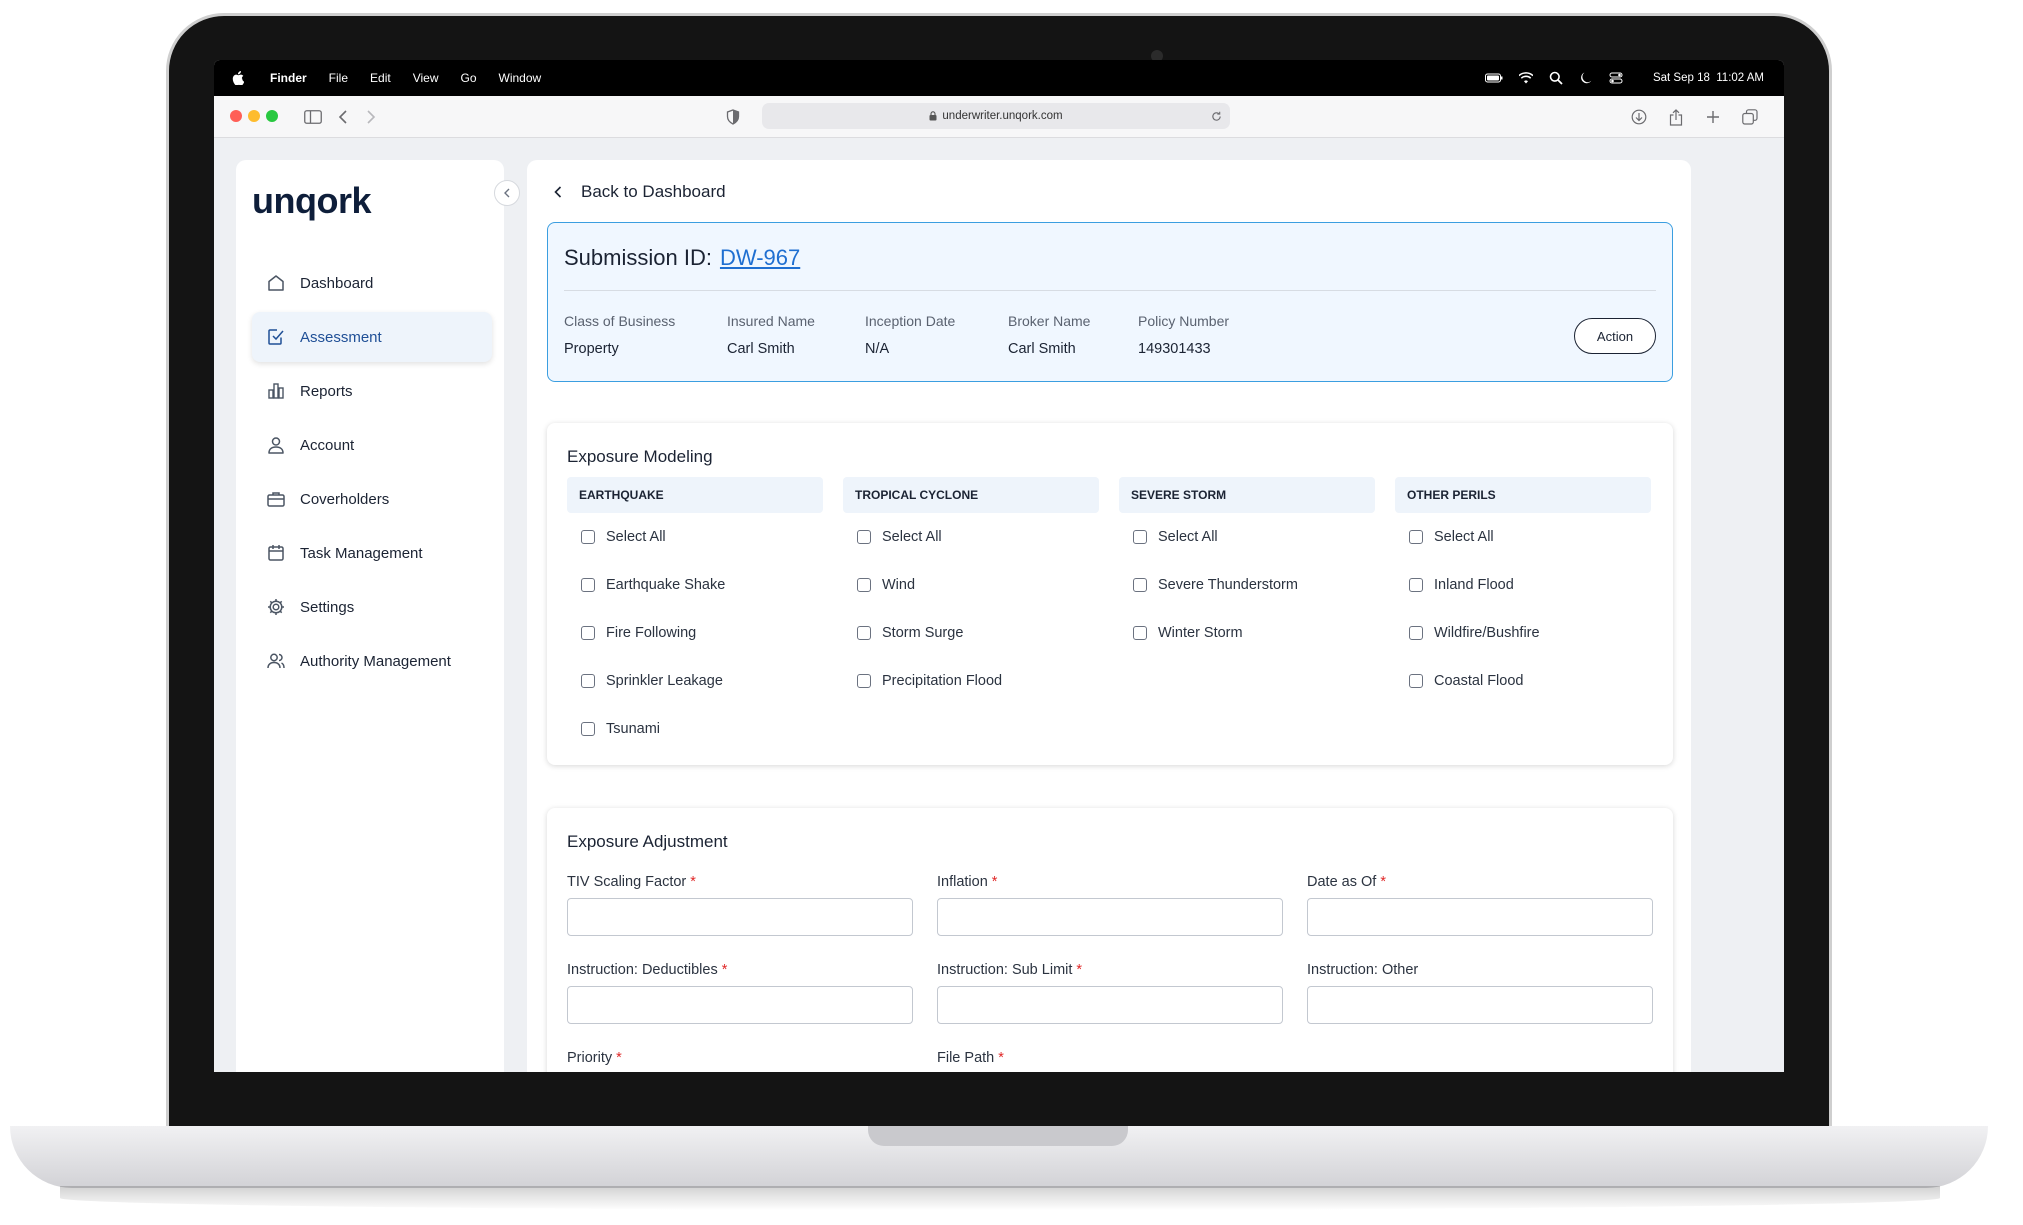  What do you see at coordinates (1639, 117) in the screenshot?
I see `downloads-button` at bounding box center [1639, 117].